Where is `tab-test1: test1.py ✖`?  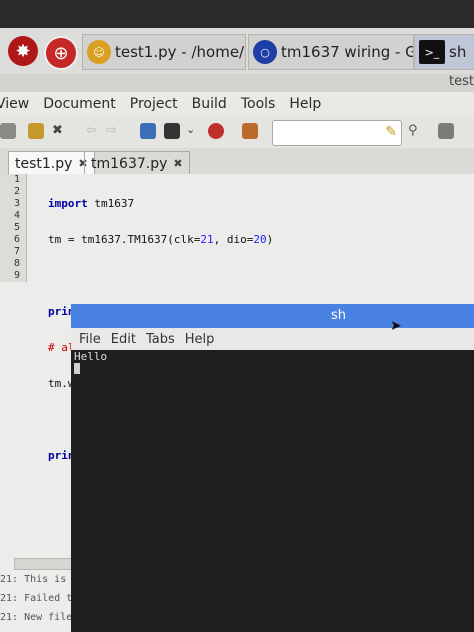
tab-test1: test1.py ✖ is located at coordinates (51, 163).